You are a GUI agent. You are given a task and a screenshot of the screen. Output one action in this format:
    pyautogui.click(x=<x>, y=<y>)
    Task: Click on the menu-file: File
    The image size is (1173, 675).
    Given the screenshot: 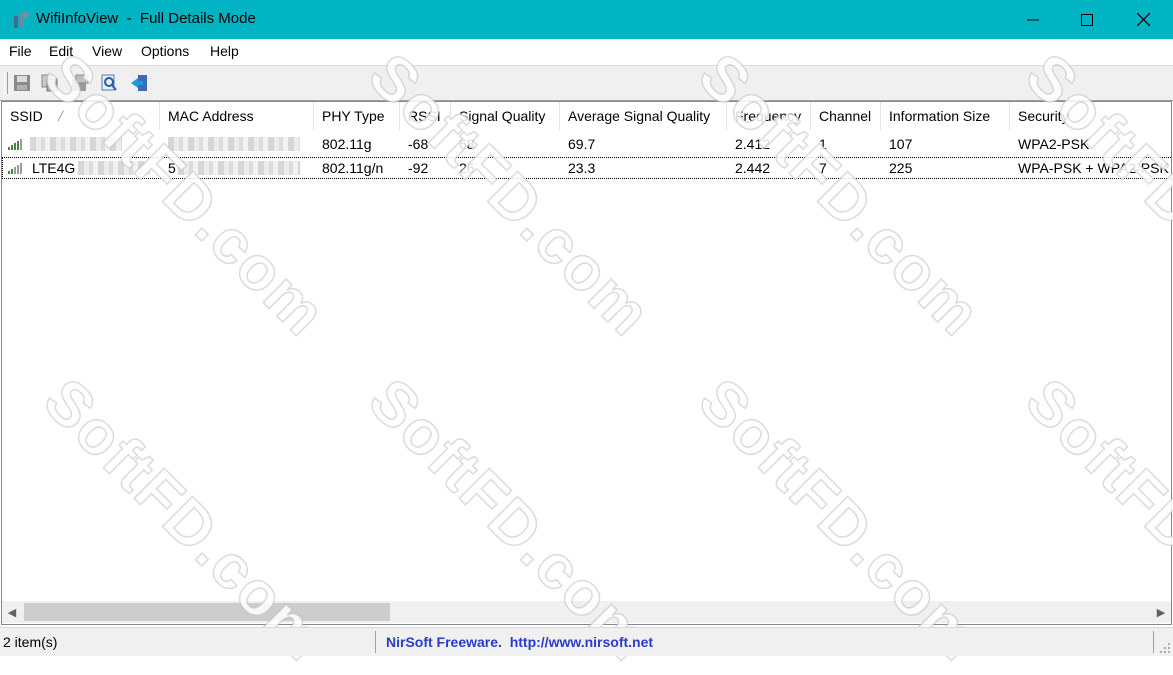 What is the action you would take?
    pyautogui.click(x=20, y=51)
    